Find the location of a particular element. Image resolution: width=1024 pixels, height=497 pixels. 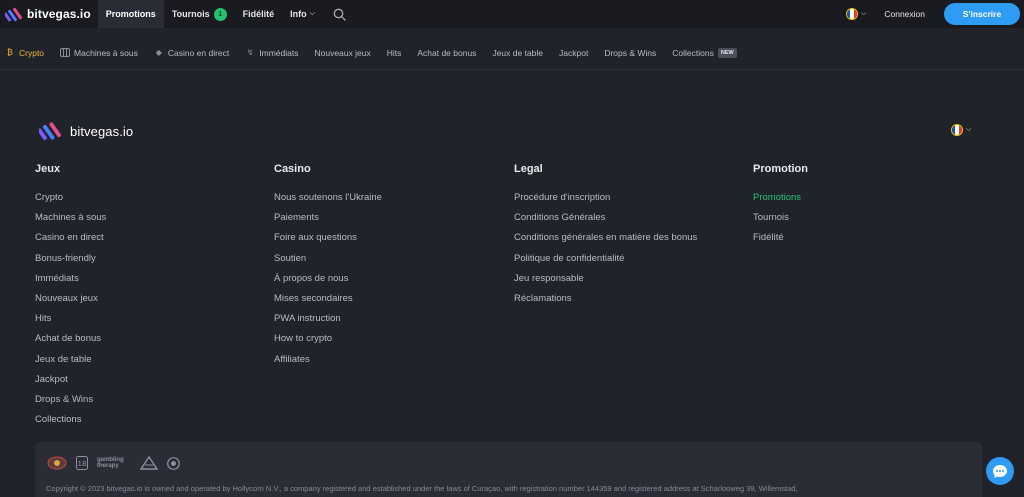

svg-text: 18 is located at coordinates (82, 464).